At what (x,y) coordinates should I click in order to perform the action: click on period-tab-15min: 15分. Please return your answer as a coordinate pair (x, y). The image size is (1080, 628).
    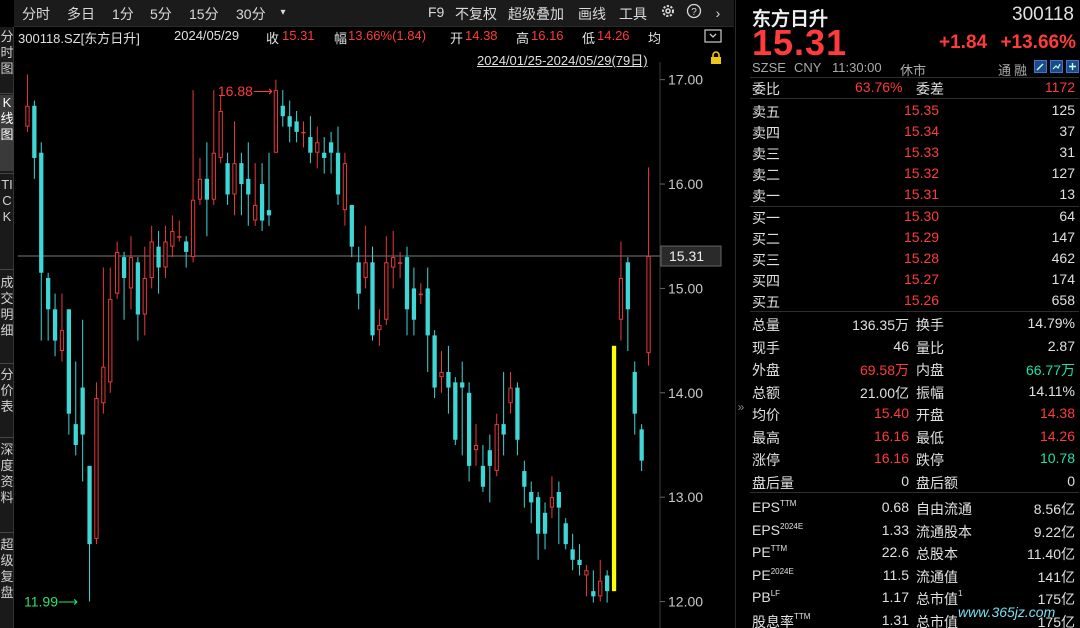
    Looking at the image, I should click on (204, 14).